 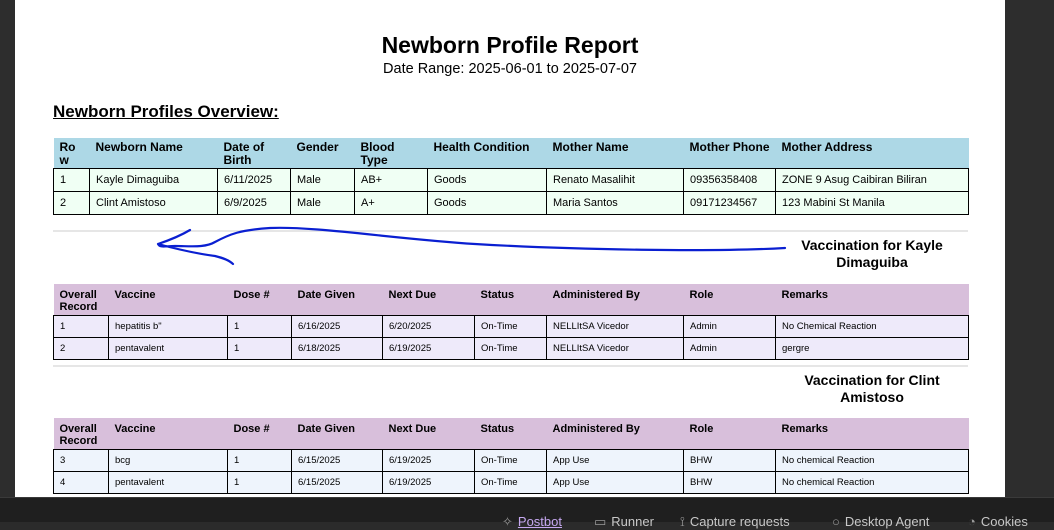 I want to click on cookie-icon: ◔, so click(x=972, y=521).